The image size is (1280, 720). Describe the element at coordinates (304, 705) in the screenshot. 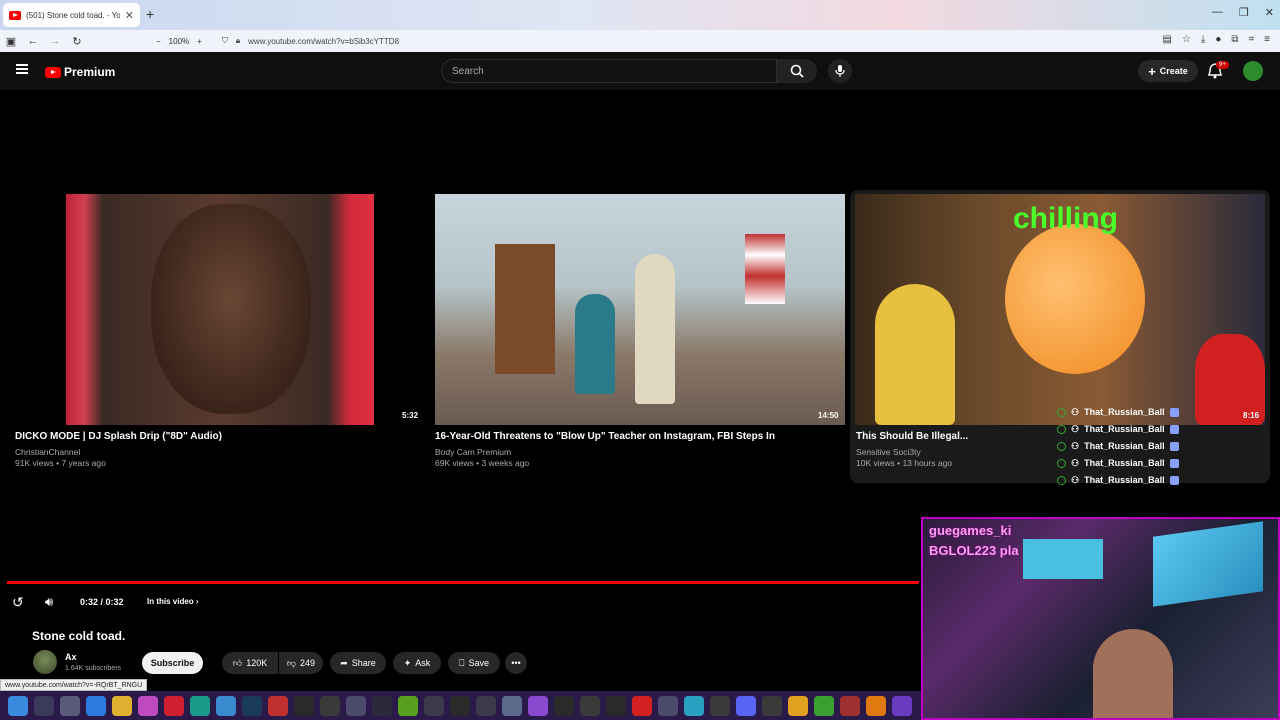

I see `obs-icon` at that location.